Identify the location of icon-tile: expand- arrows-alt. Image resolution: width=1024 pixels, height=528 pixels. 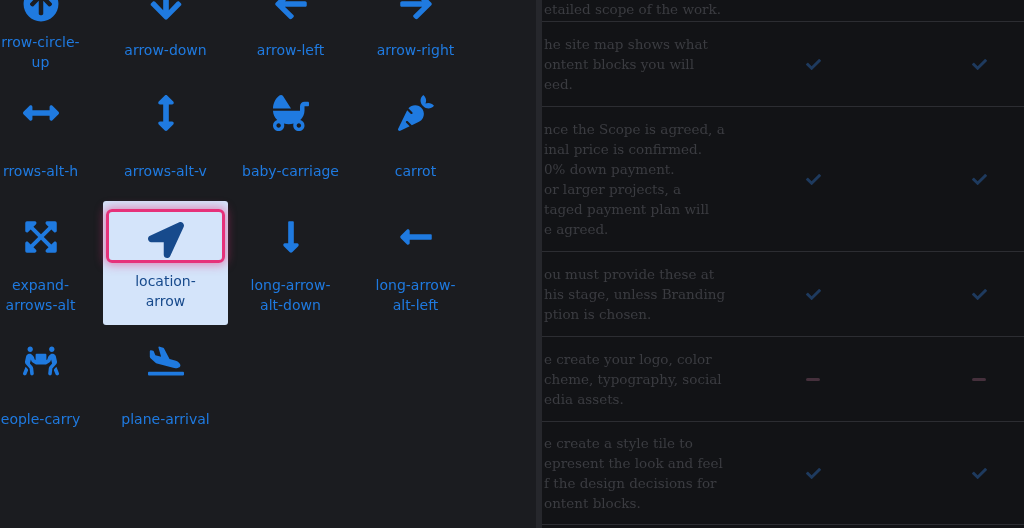
(51, 263).